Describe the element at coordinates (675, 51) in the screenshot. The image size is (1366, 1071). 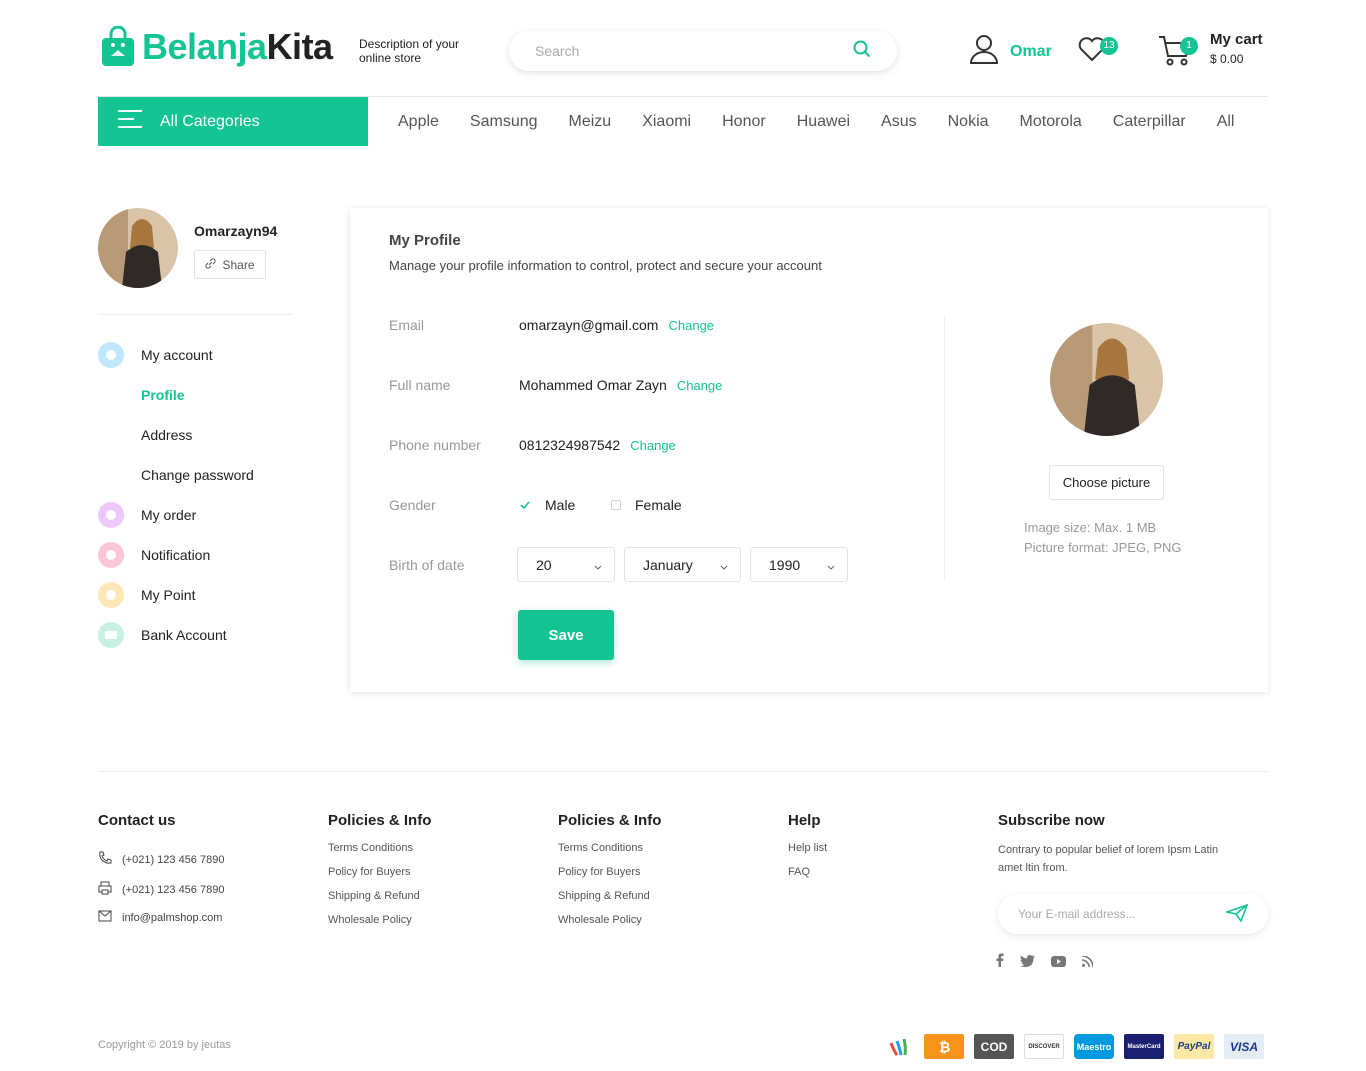
I see `search-input` at that location.